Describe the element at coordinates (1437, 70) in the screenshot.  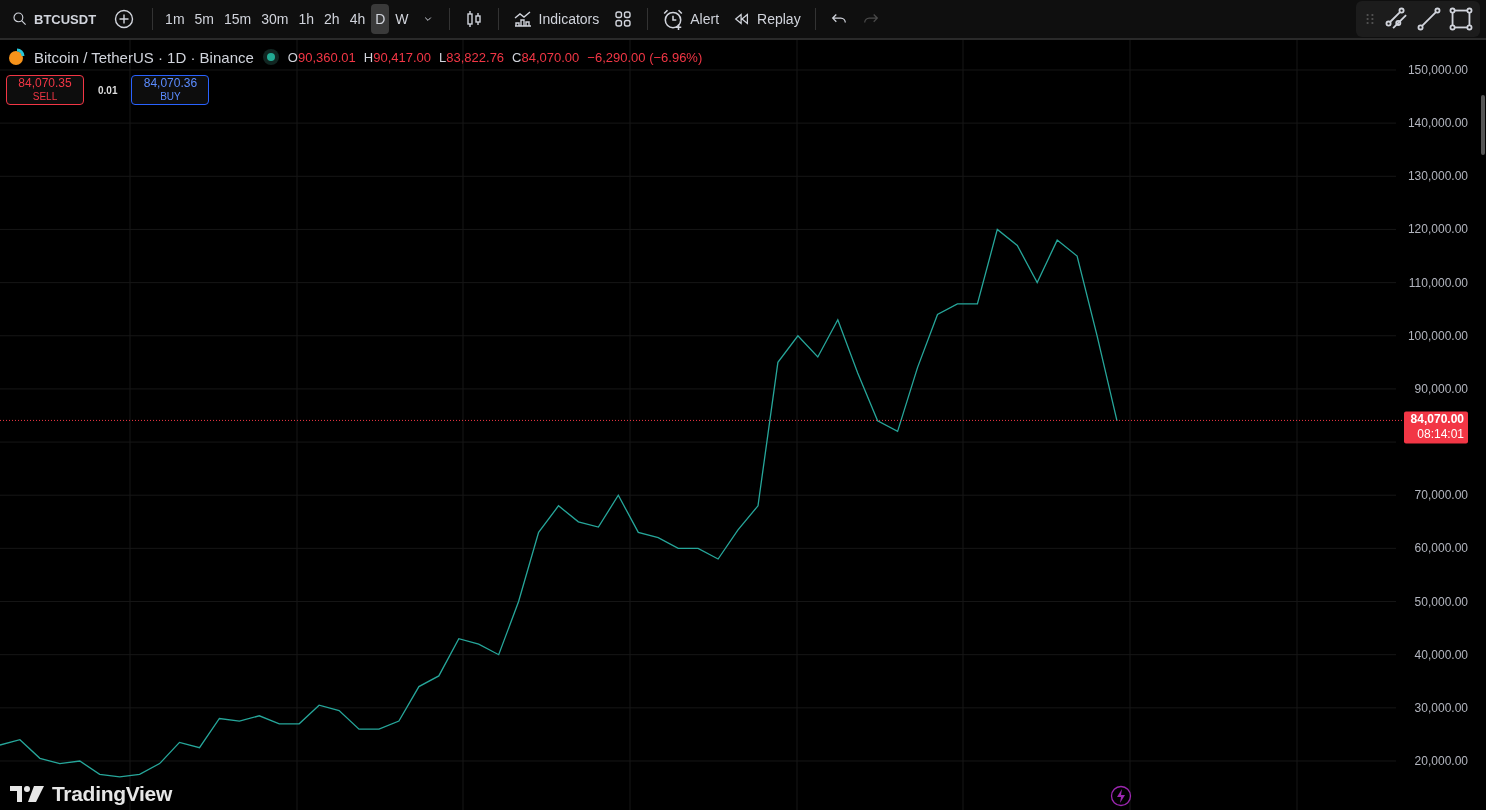
I see `price-axis-label: 150,000.00` at that location.